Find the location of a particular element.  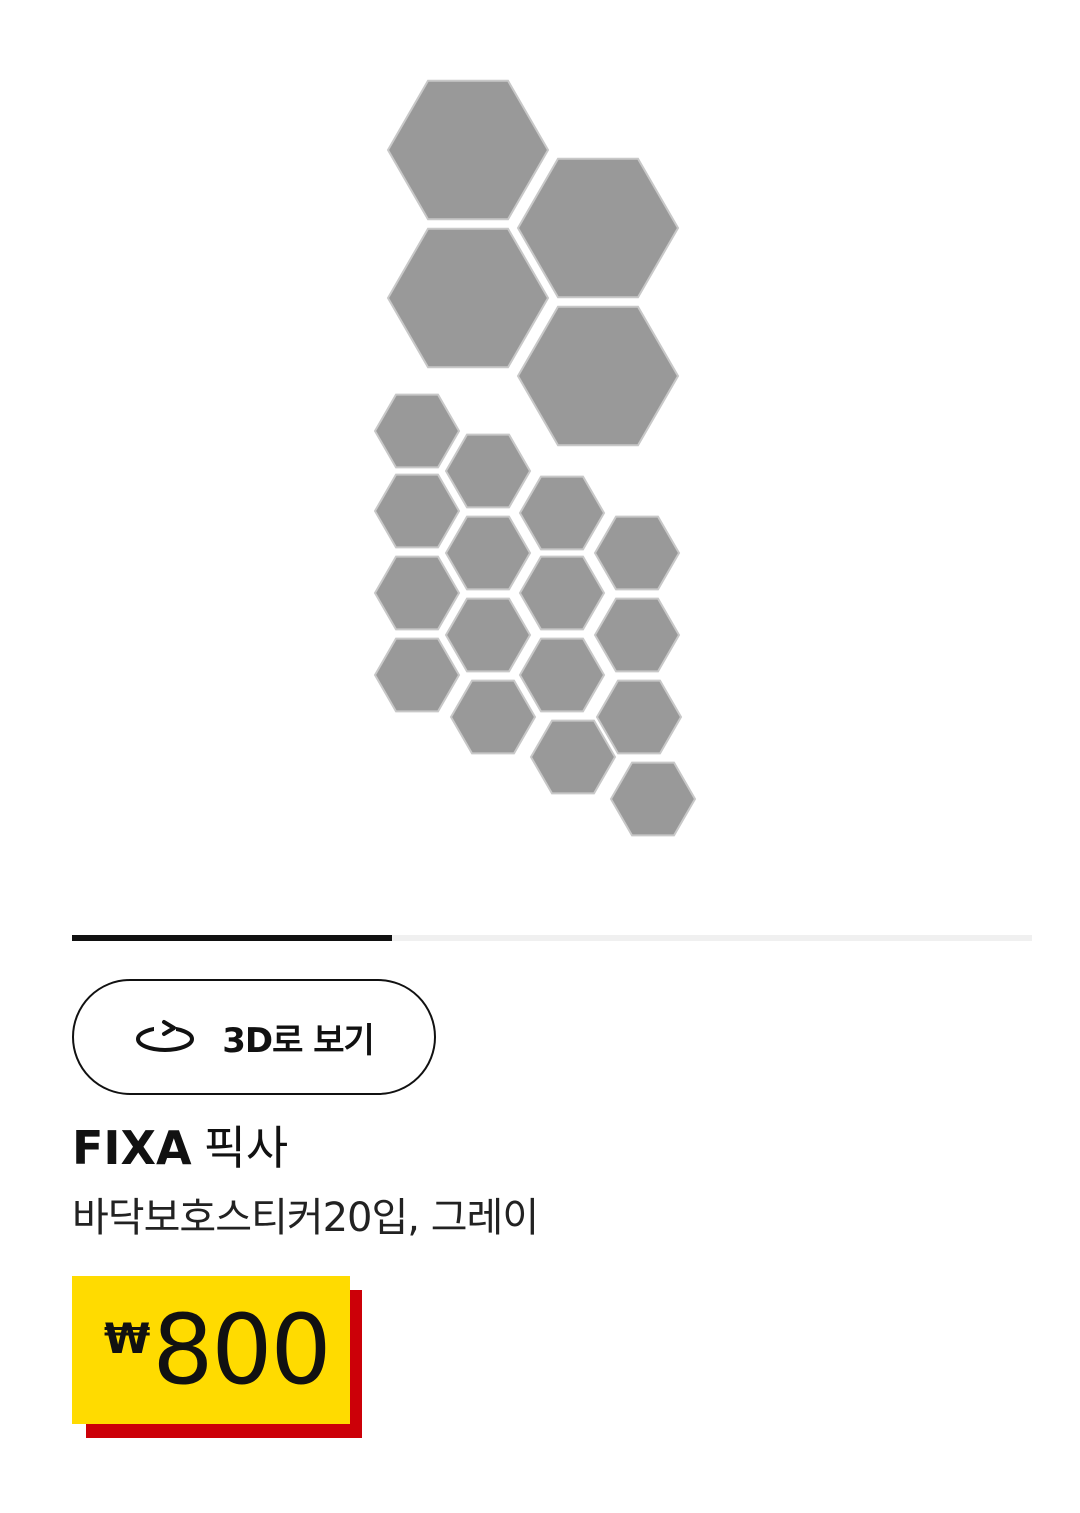

price-amount: 800 is located at coordinates (241, 1350).